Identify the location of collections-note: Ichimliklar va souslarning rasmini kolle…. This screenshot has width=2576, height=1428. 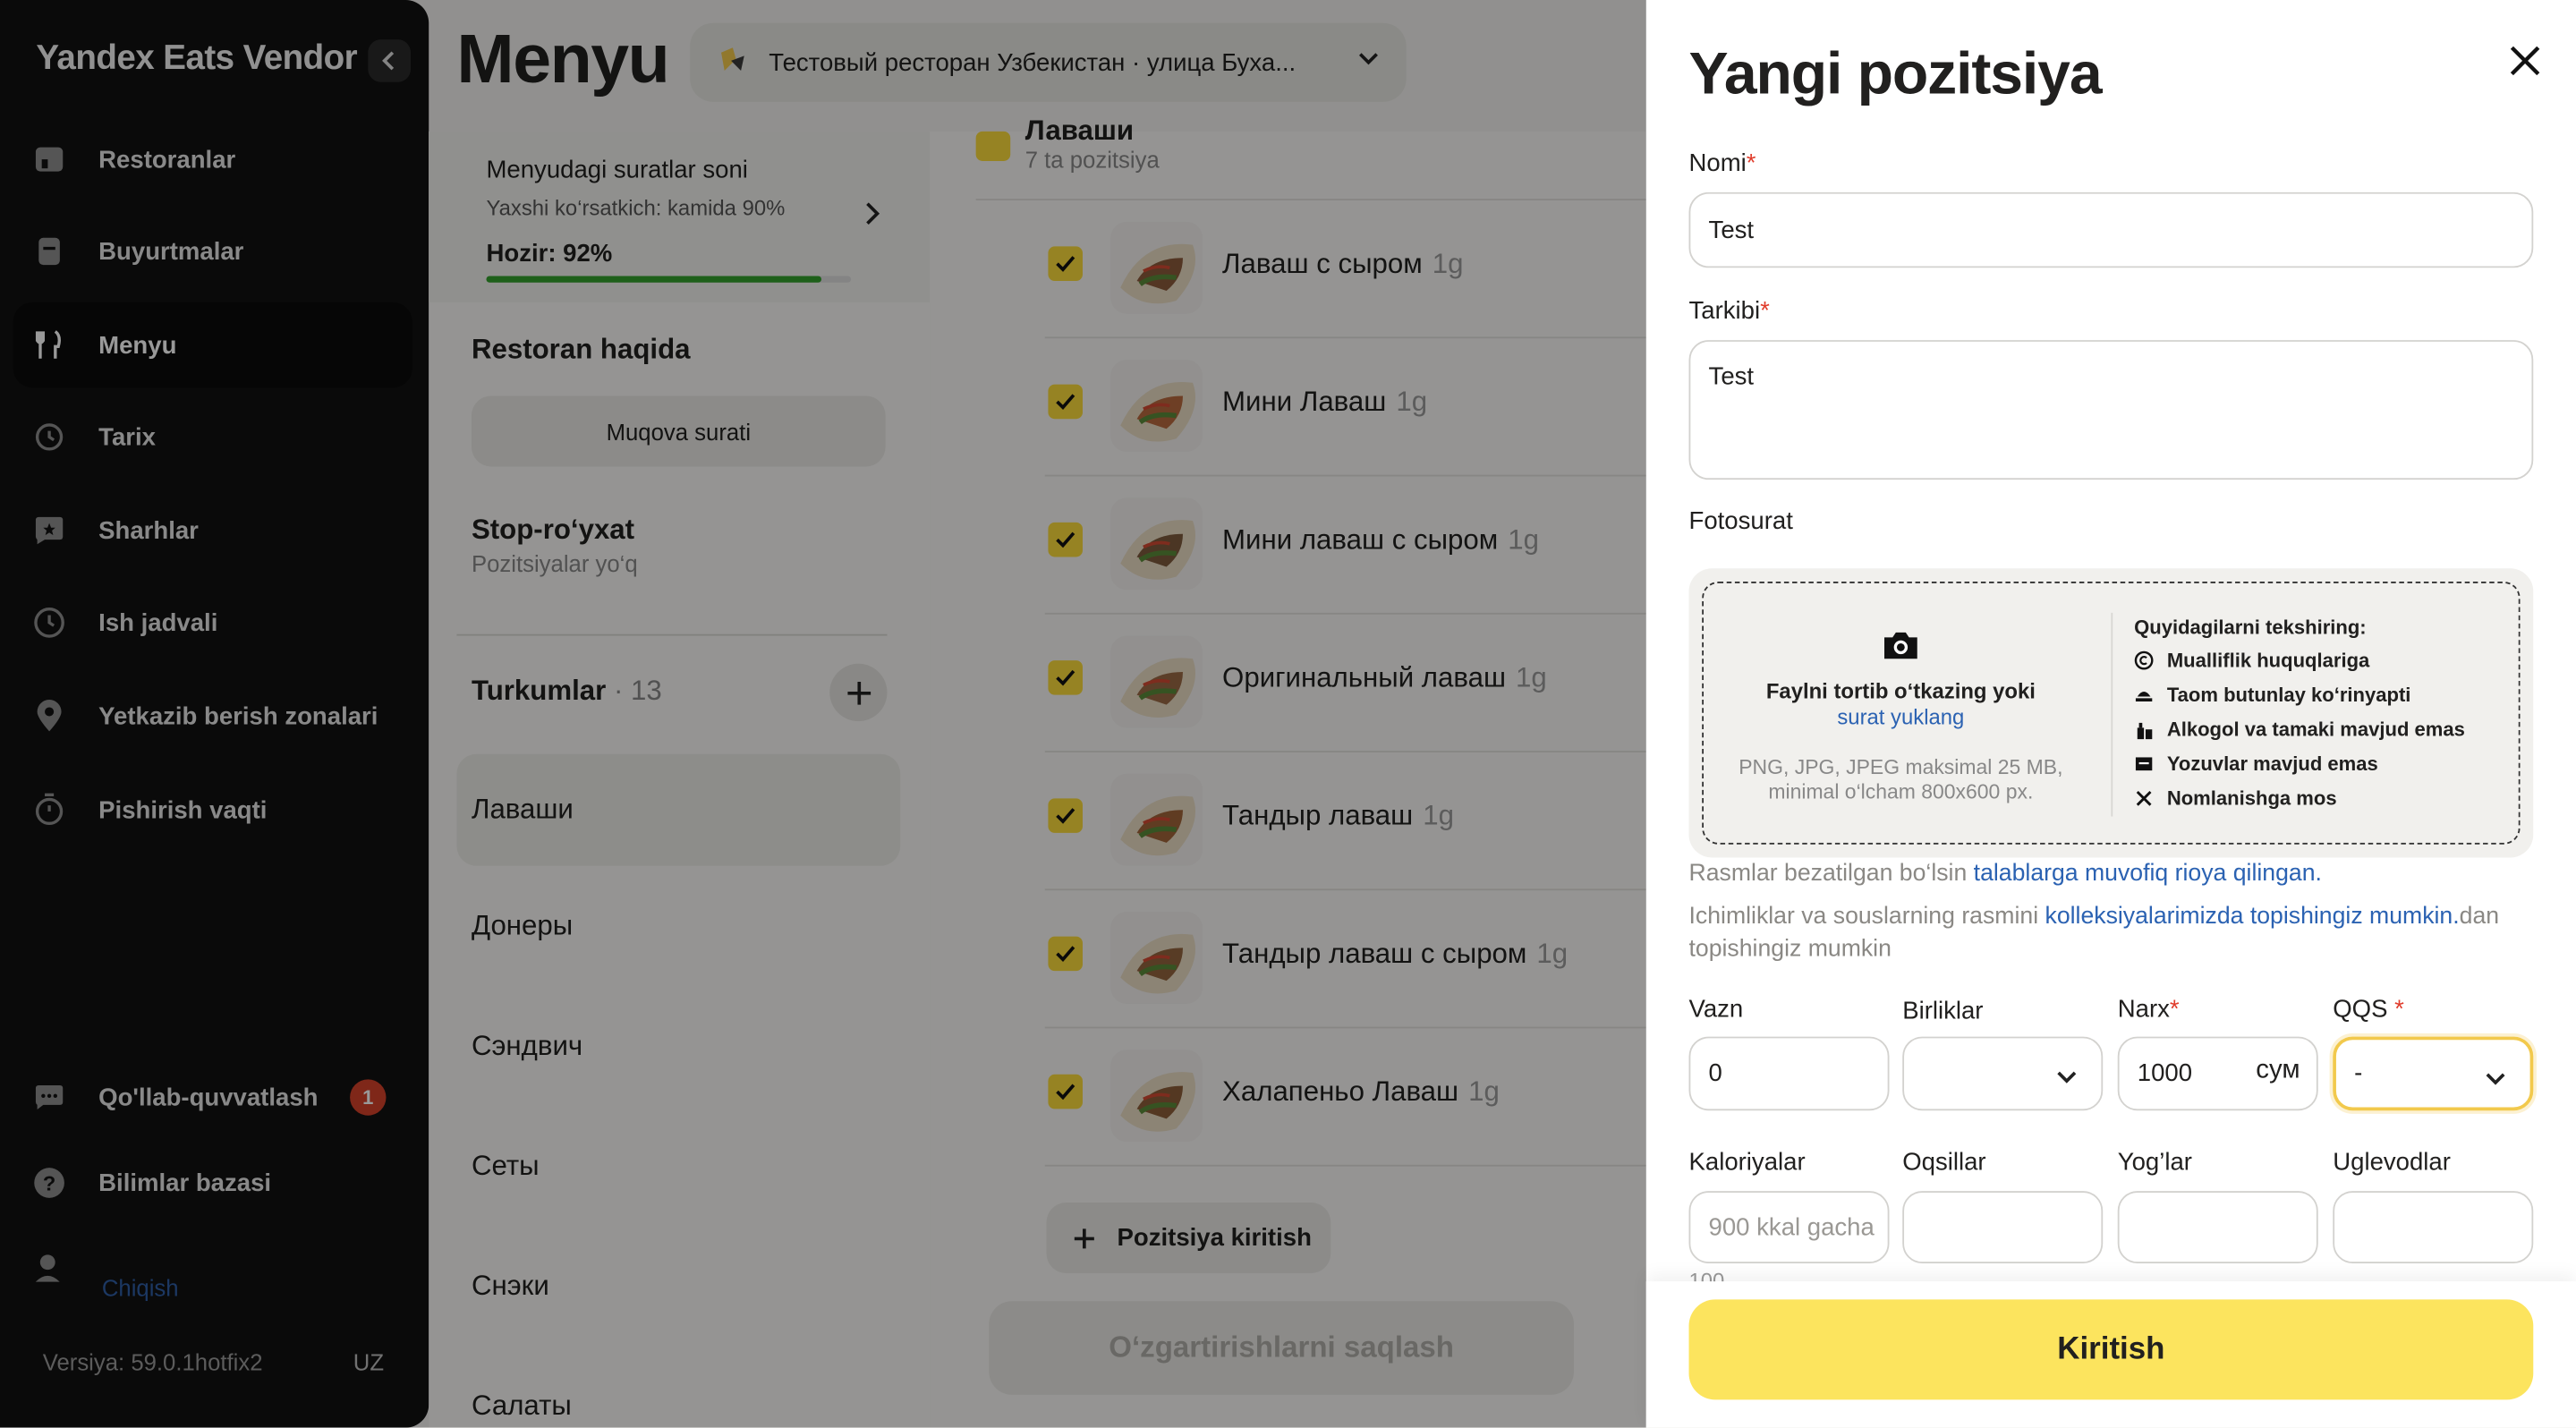
(2100, 932).